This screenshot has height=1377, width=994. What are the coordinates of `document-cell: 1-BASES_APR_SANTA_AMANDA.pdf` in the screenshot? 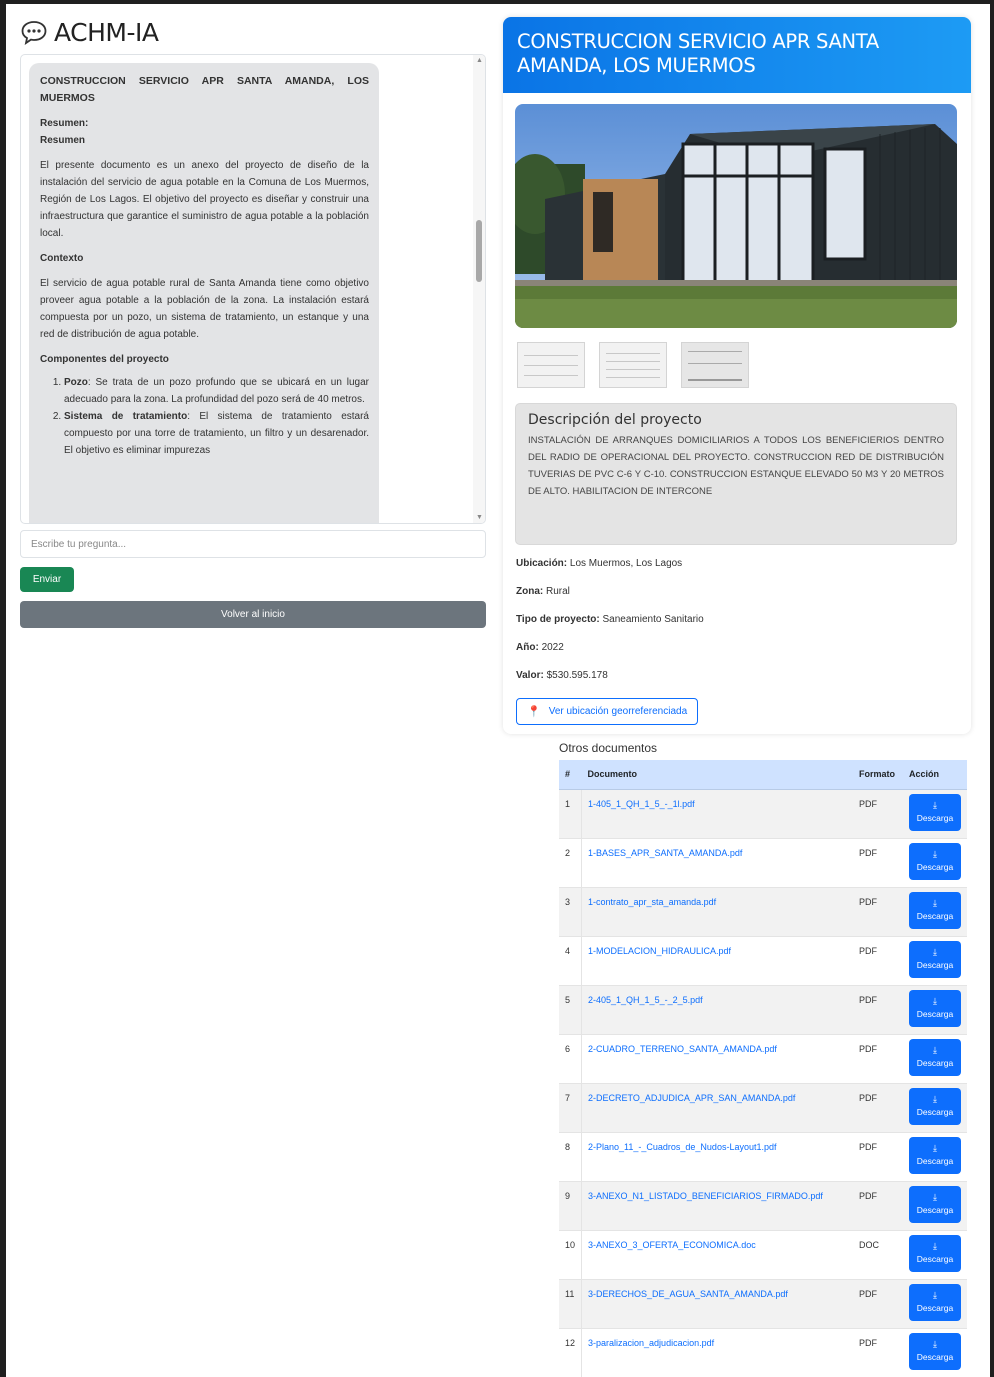 It's located at (717, 863).